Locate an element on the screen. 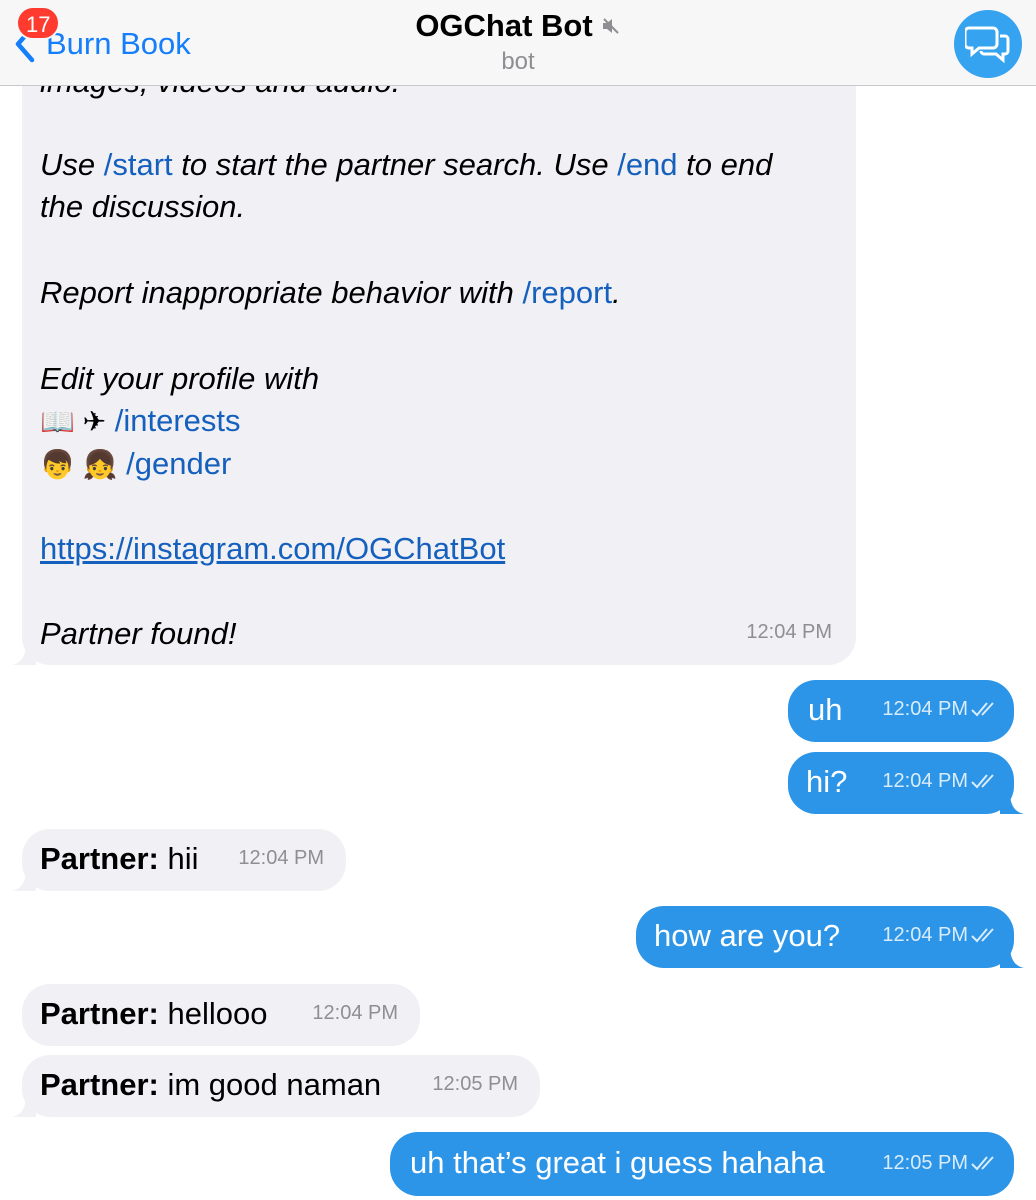  outgoing-message: hi? 12:04 PM is located at coordinates (906, 783).